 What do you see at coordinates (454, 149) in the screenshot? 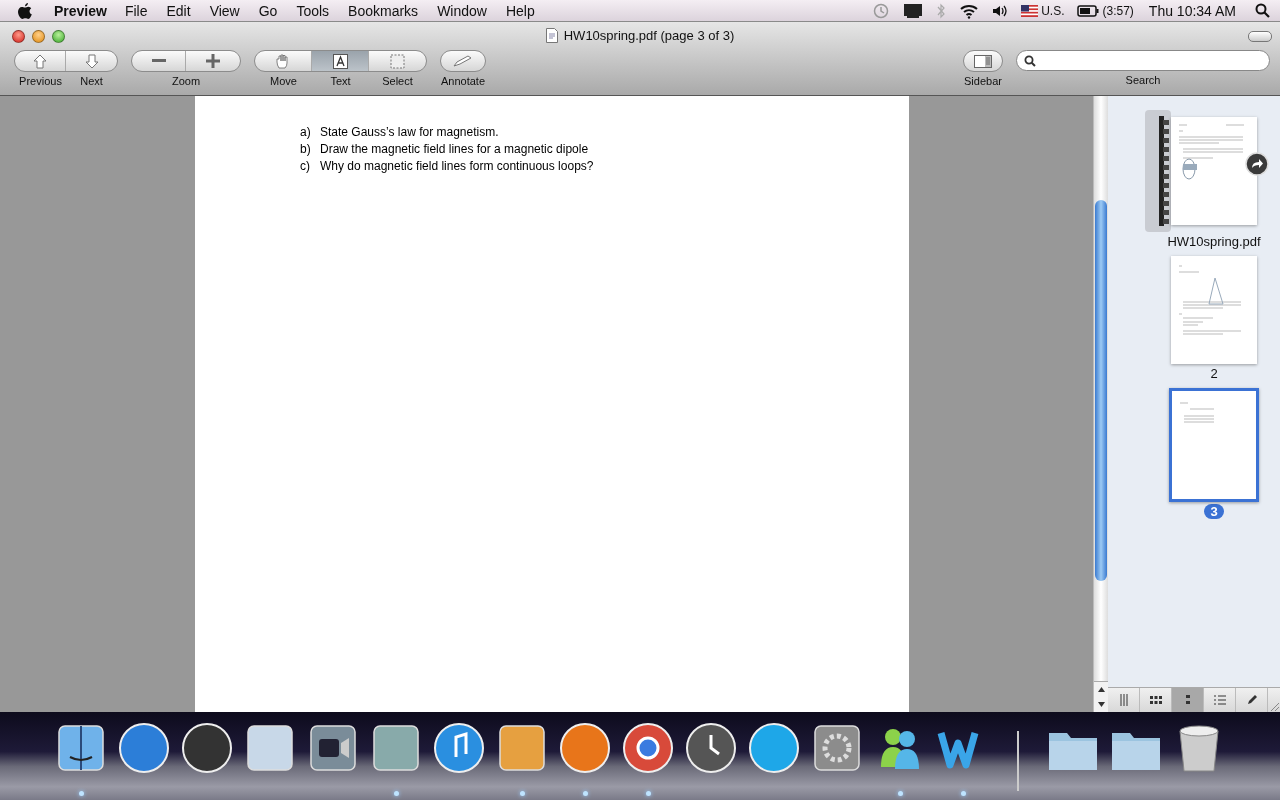
I see `question-text: Draw the magnetic field lines for a magnetic dipole` at bounding box center [454, 149].